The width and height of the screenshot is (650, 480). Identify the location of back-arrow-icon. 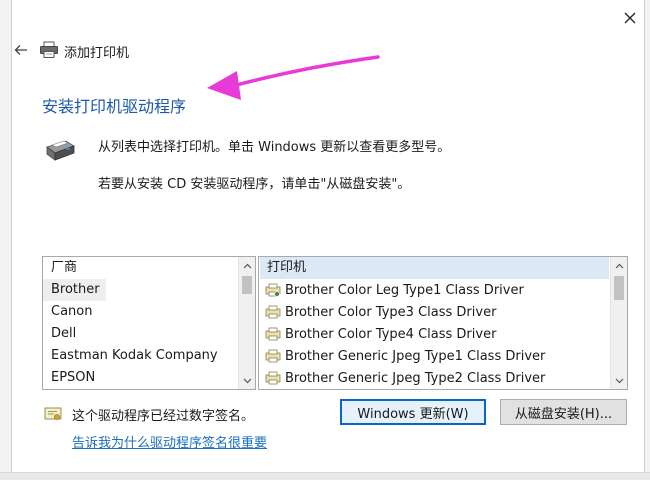
(20, 50).